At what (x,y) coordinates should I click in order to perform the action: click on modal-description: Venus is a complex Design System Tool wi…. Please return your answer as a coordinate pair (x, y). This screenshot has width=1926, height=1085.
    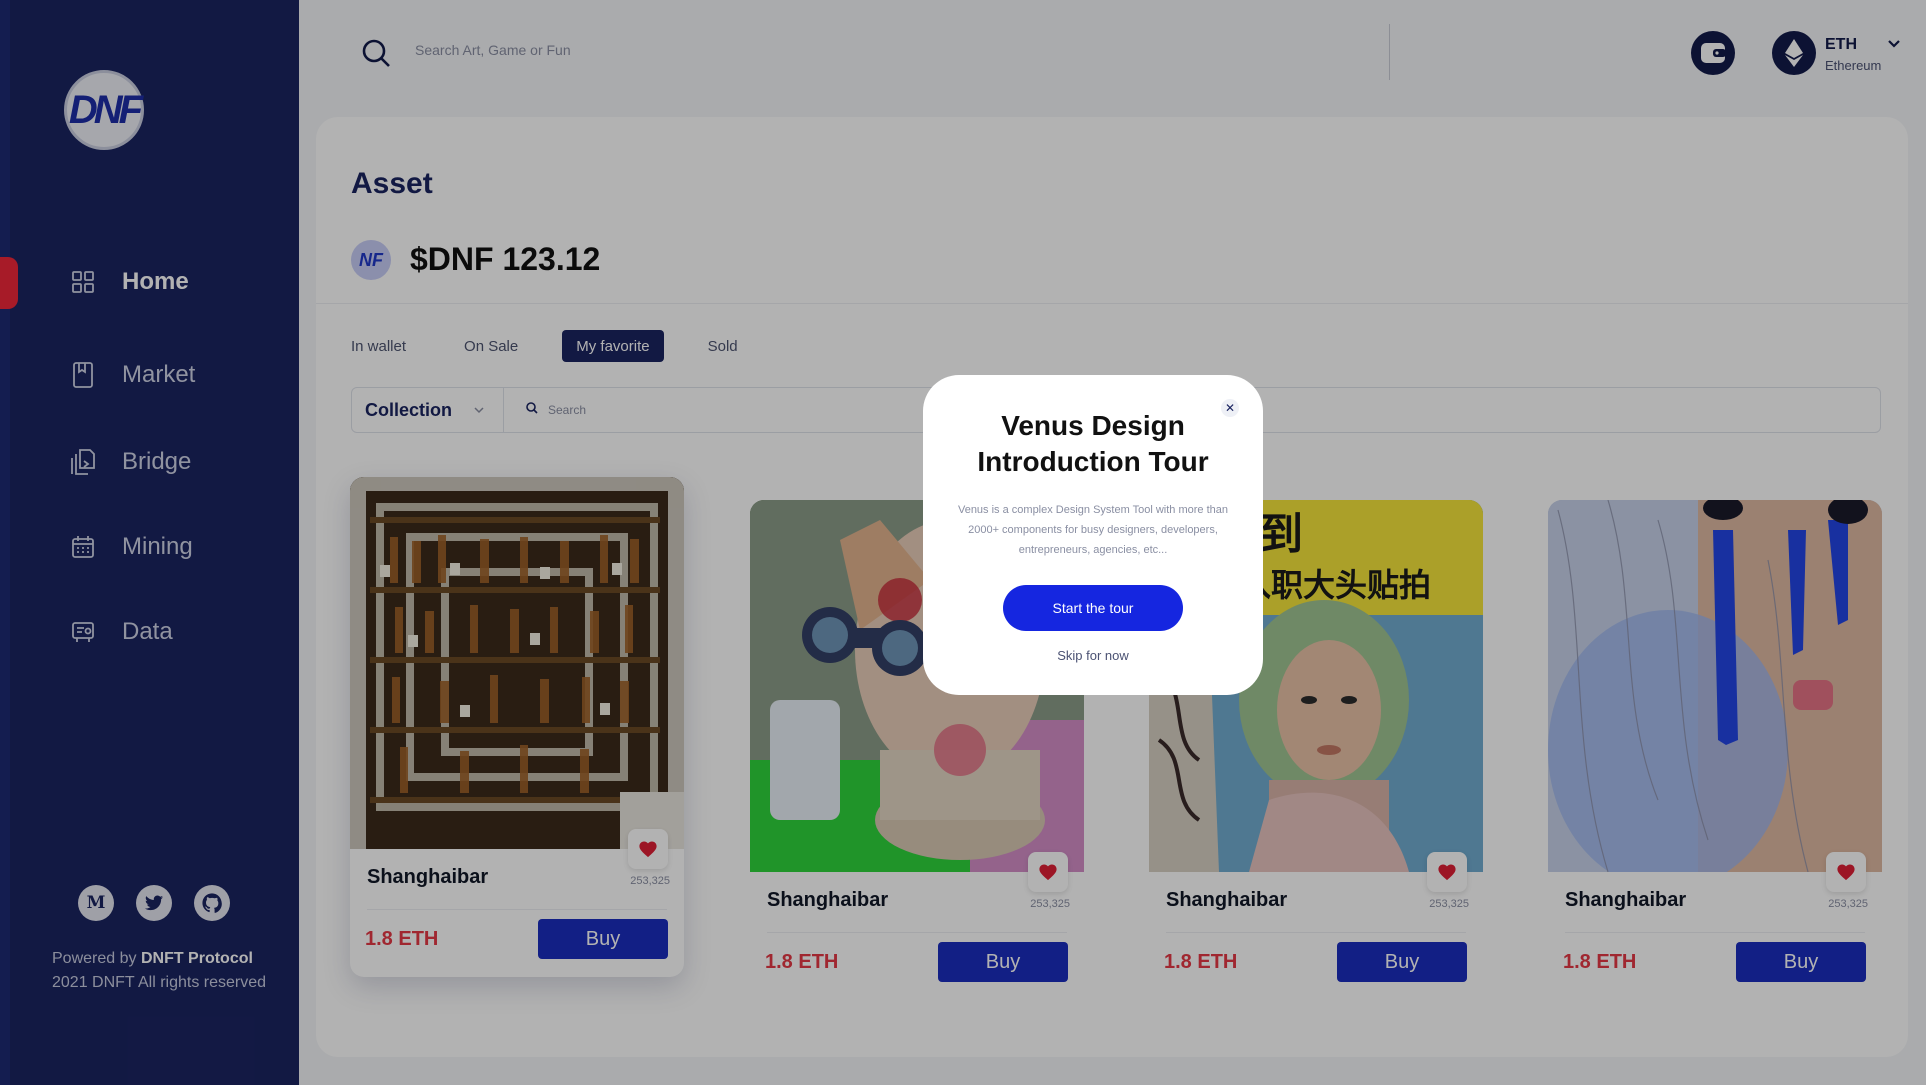
    Looking at the image, I should click on (1093, 530).